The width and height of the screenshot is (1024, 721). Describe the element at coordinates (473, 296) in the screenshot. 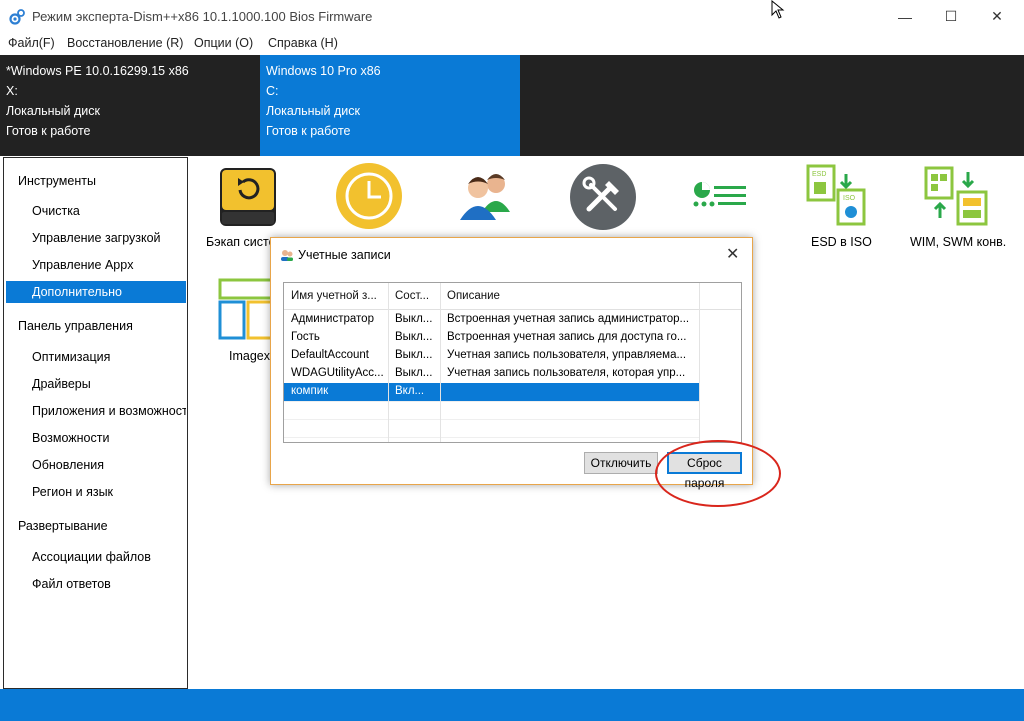

I see `column-header-description: Описание` at that location.